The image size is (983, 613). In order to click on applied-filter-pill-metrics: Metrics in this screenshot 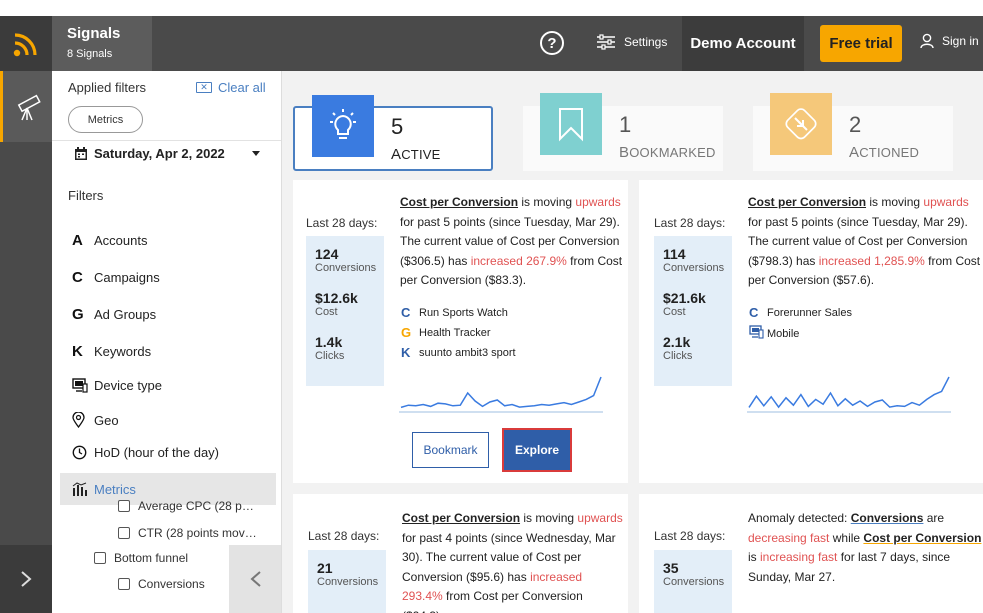, I will do `click(105, 119)`.